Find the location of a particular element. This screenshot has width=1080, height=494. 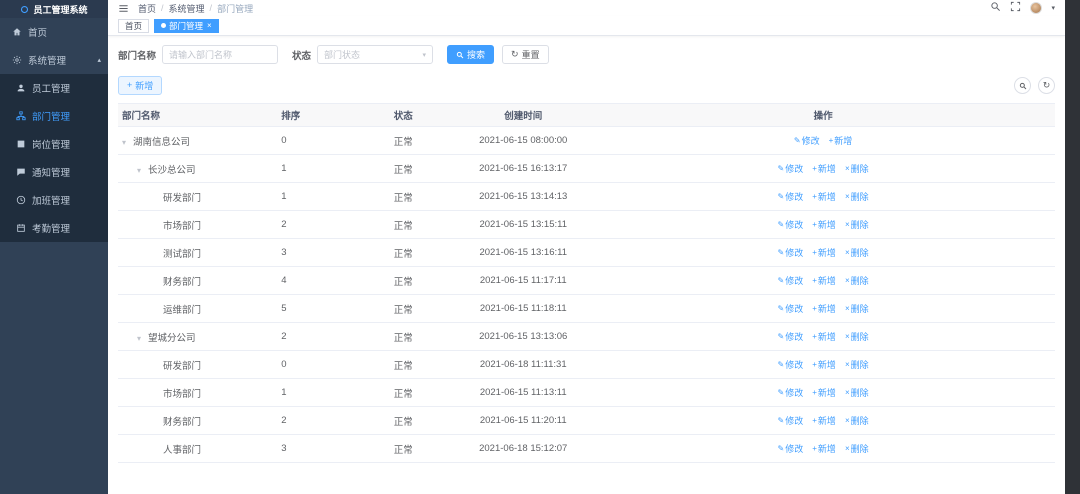

sidebar-item-overtime: 加班管理 is located at coordinates (54, 200).